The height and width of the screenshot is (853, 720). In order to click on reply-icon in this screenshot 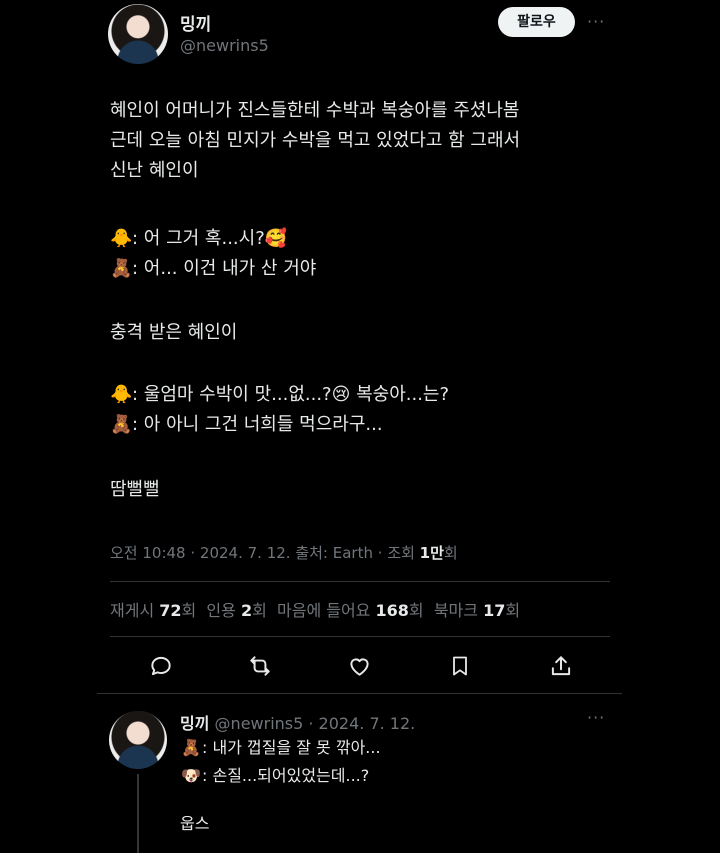, I will do `click(161, 666)`.